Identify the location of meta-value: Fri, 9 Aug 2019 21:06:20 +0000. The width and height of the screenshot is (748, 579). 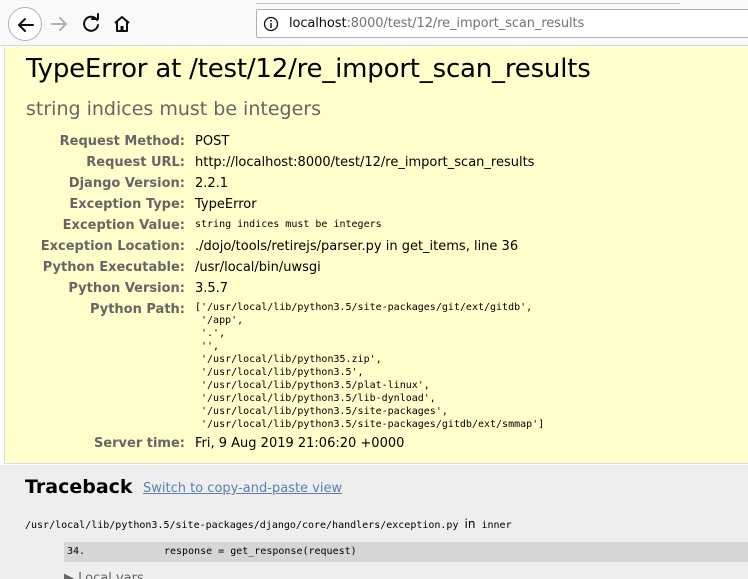
(300, 443).